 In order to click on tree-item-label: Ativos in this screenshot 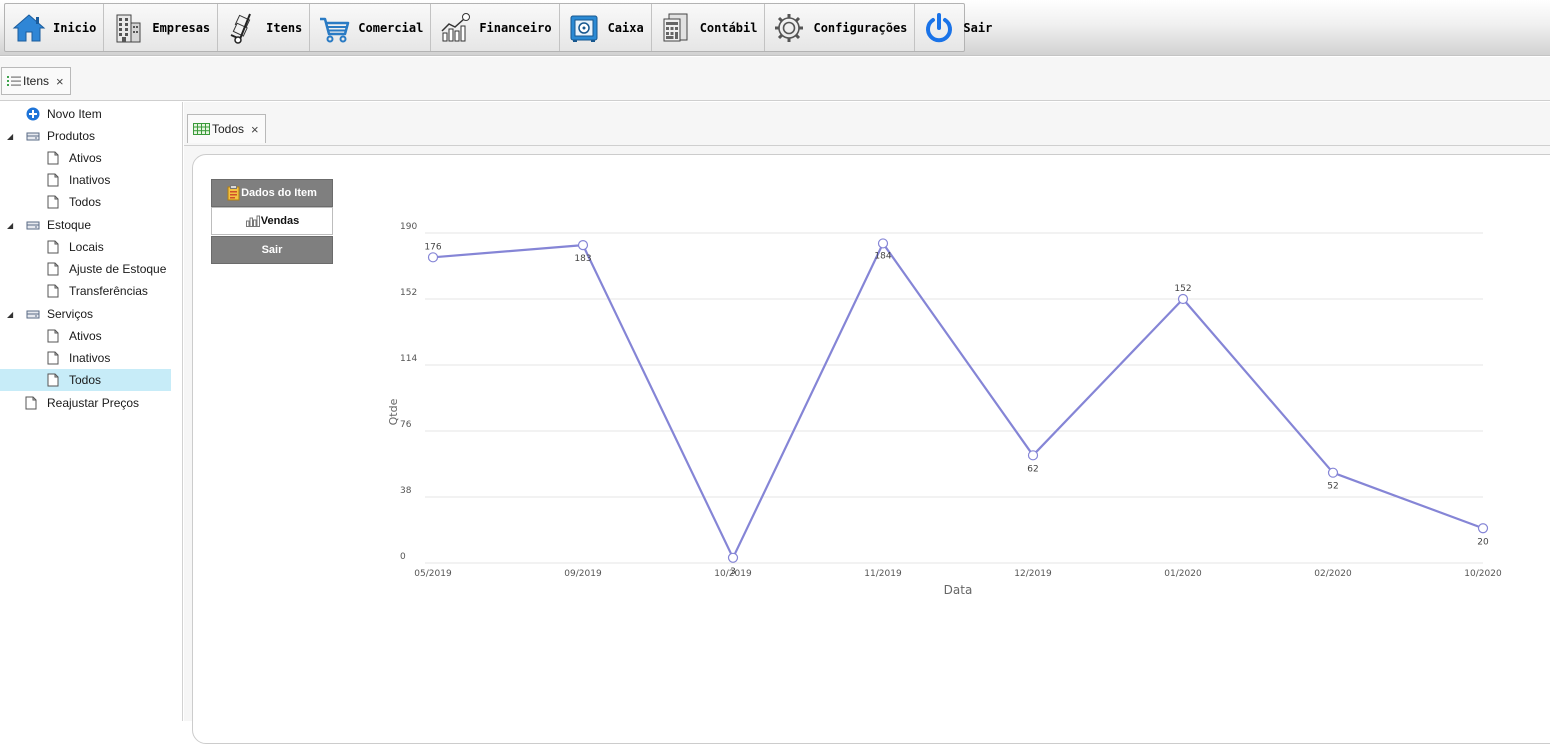, I will do `click(85, 158)`.